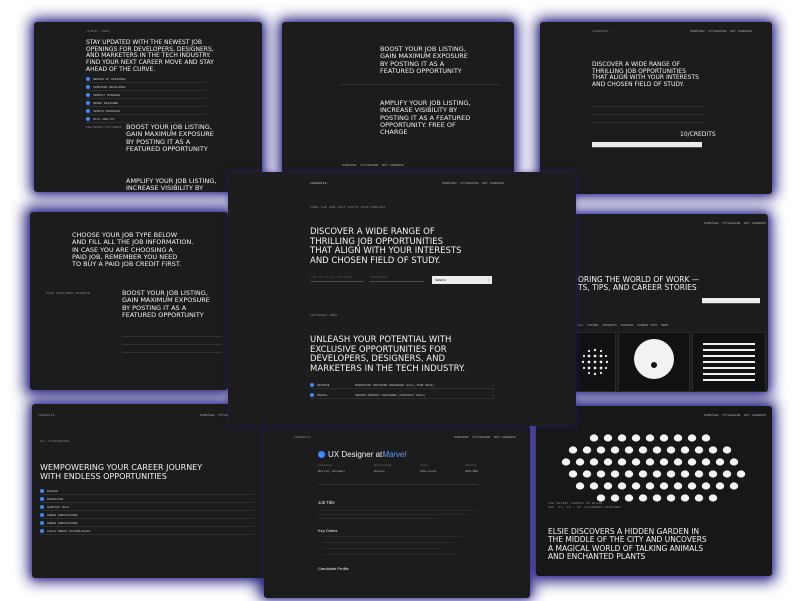  Describe the element at coordinates (462, 280) in the screenshot. I see `search-button: SEARCH ▾` at that location.